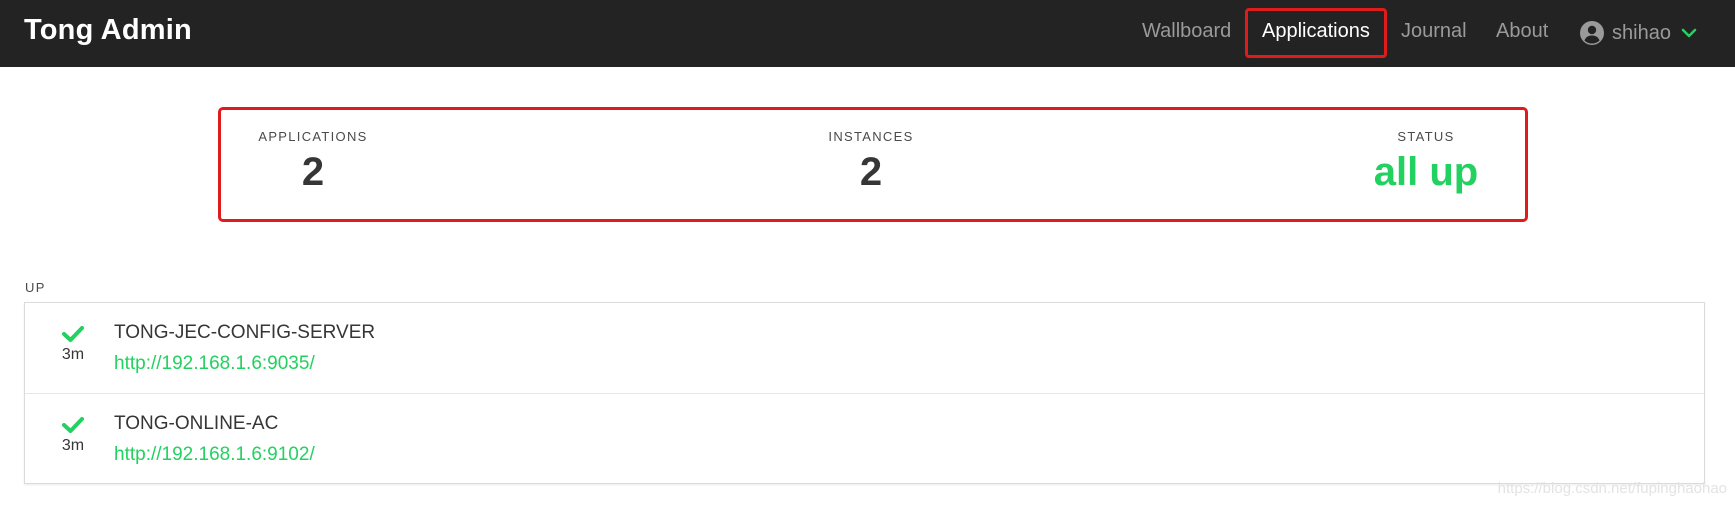 The image size is (1735, 508). I want to click on nav-journal: Journal, so click(1434, 31).